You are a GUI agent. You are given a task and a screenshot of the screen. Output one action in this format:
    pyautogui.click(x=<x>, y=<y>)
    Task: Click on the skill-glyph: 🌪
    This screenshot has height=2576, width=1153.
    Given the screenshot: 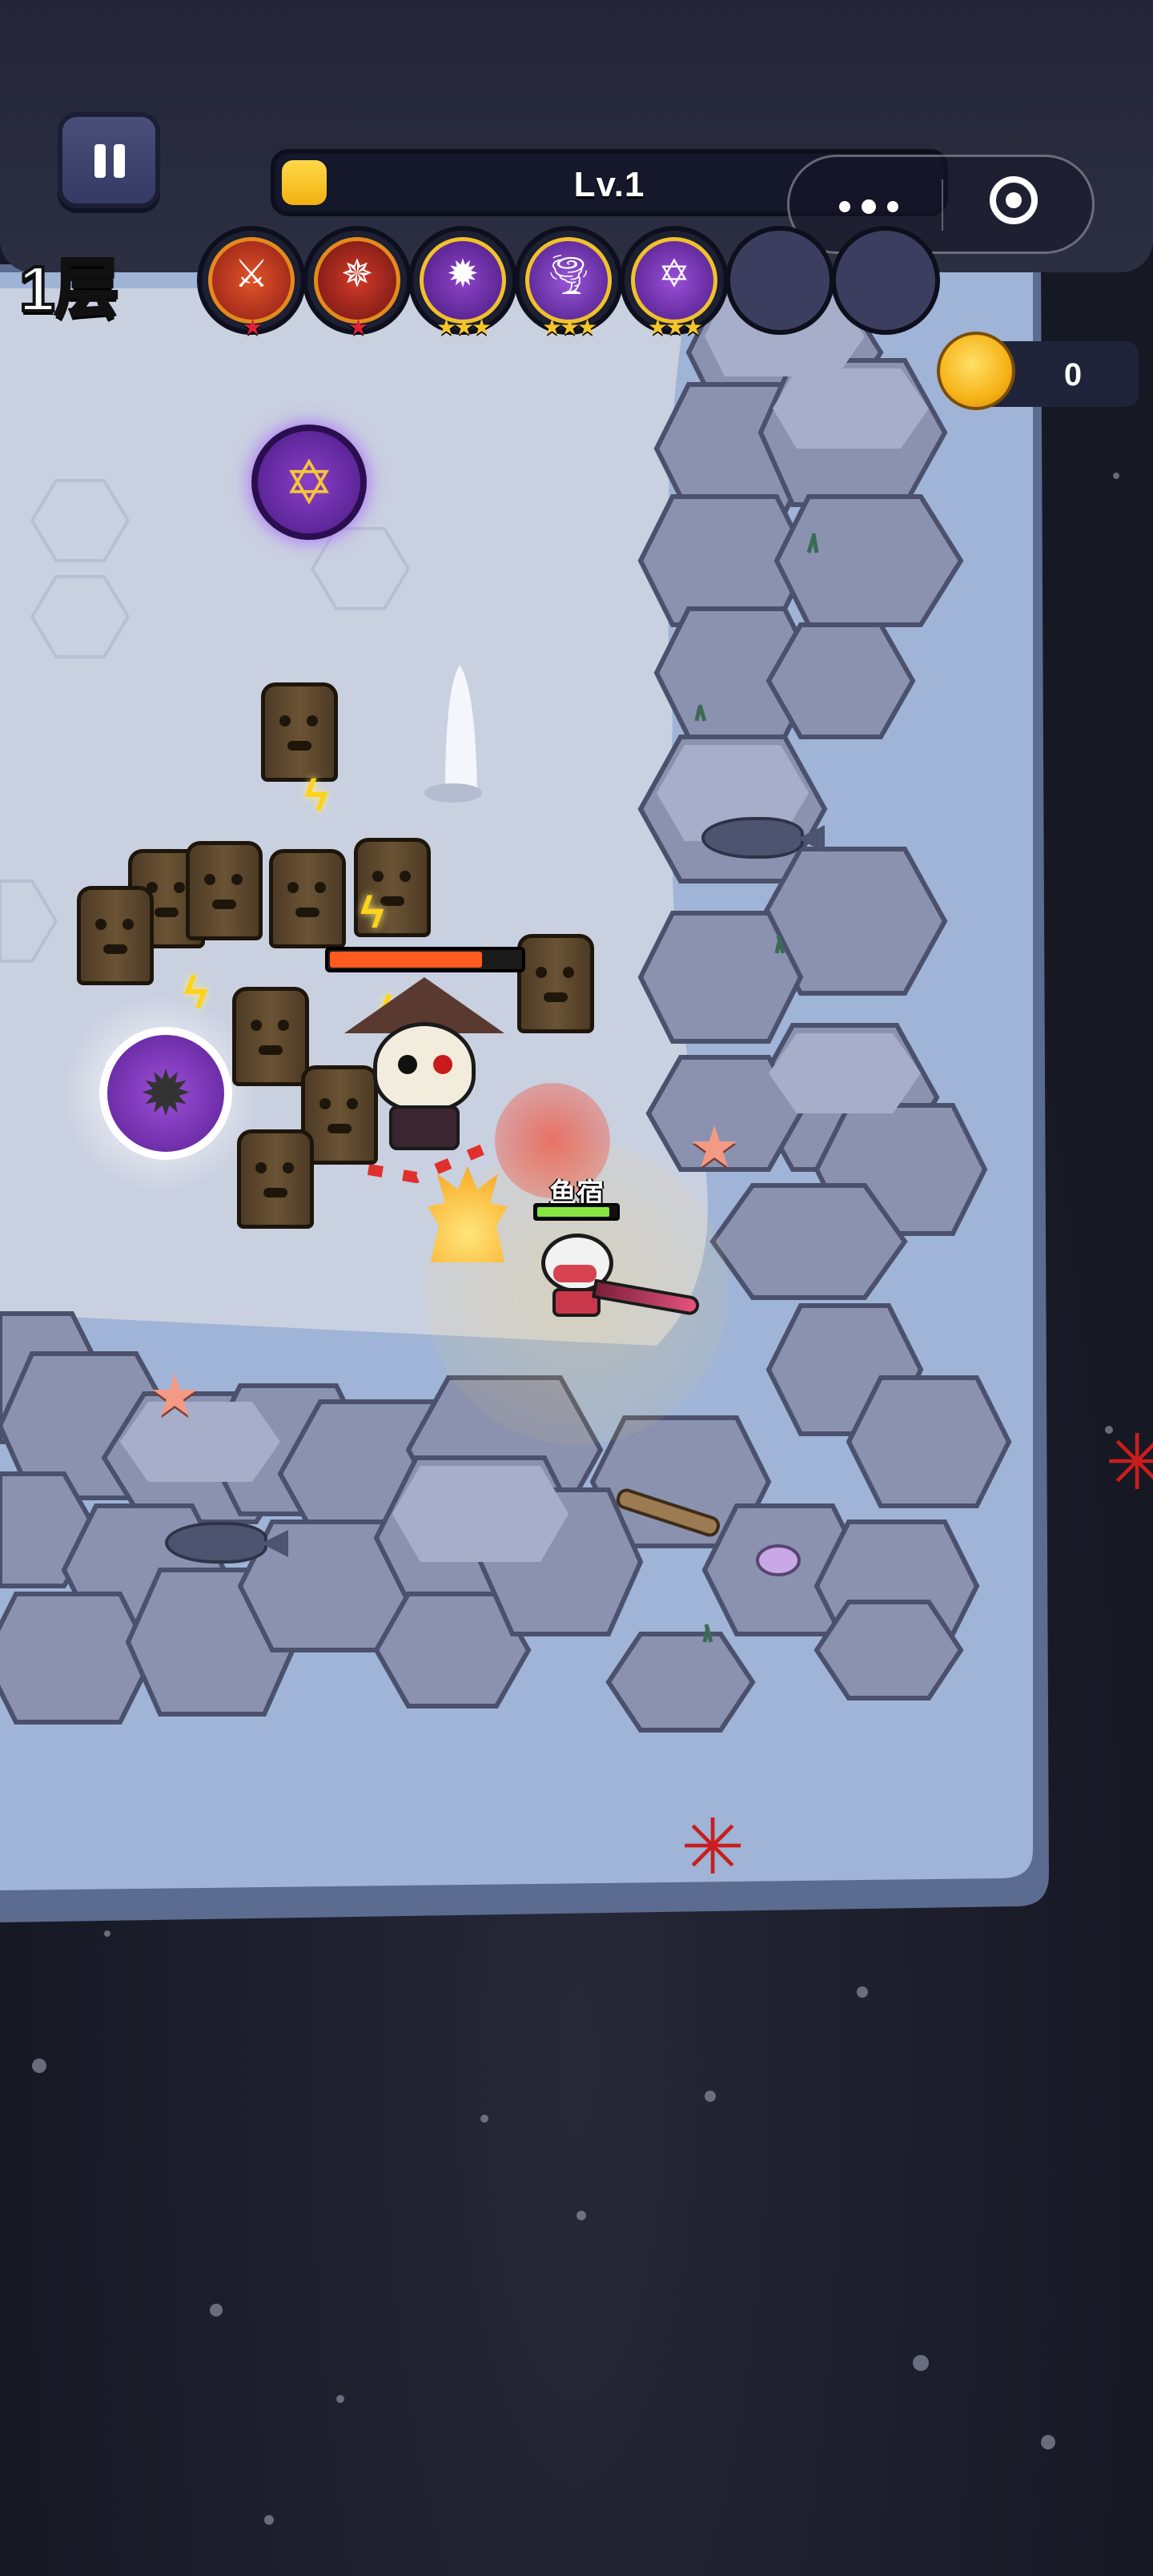 What is the action you would take?
    pyautogui.click(x=568, y=275)
    